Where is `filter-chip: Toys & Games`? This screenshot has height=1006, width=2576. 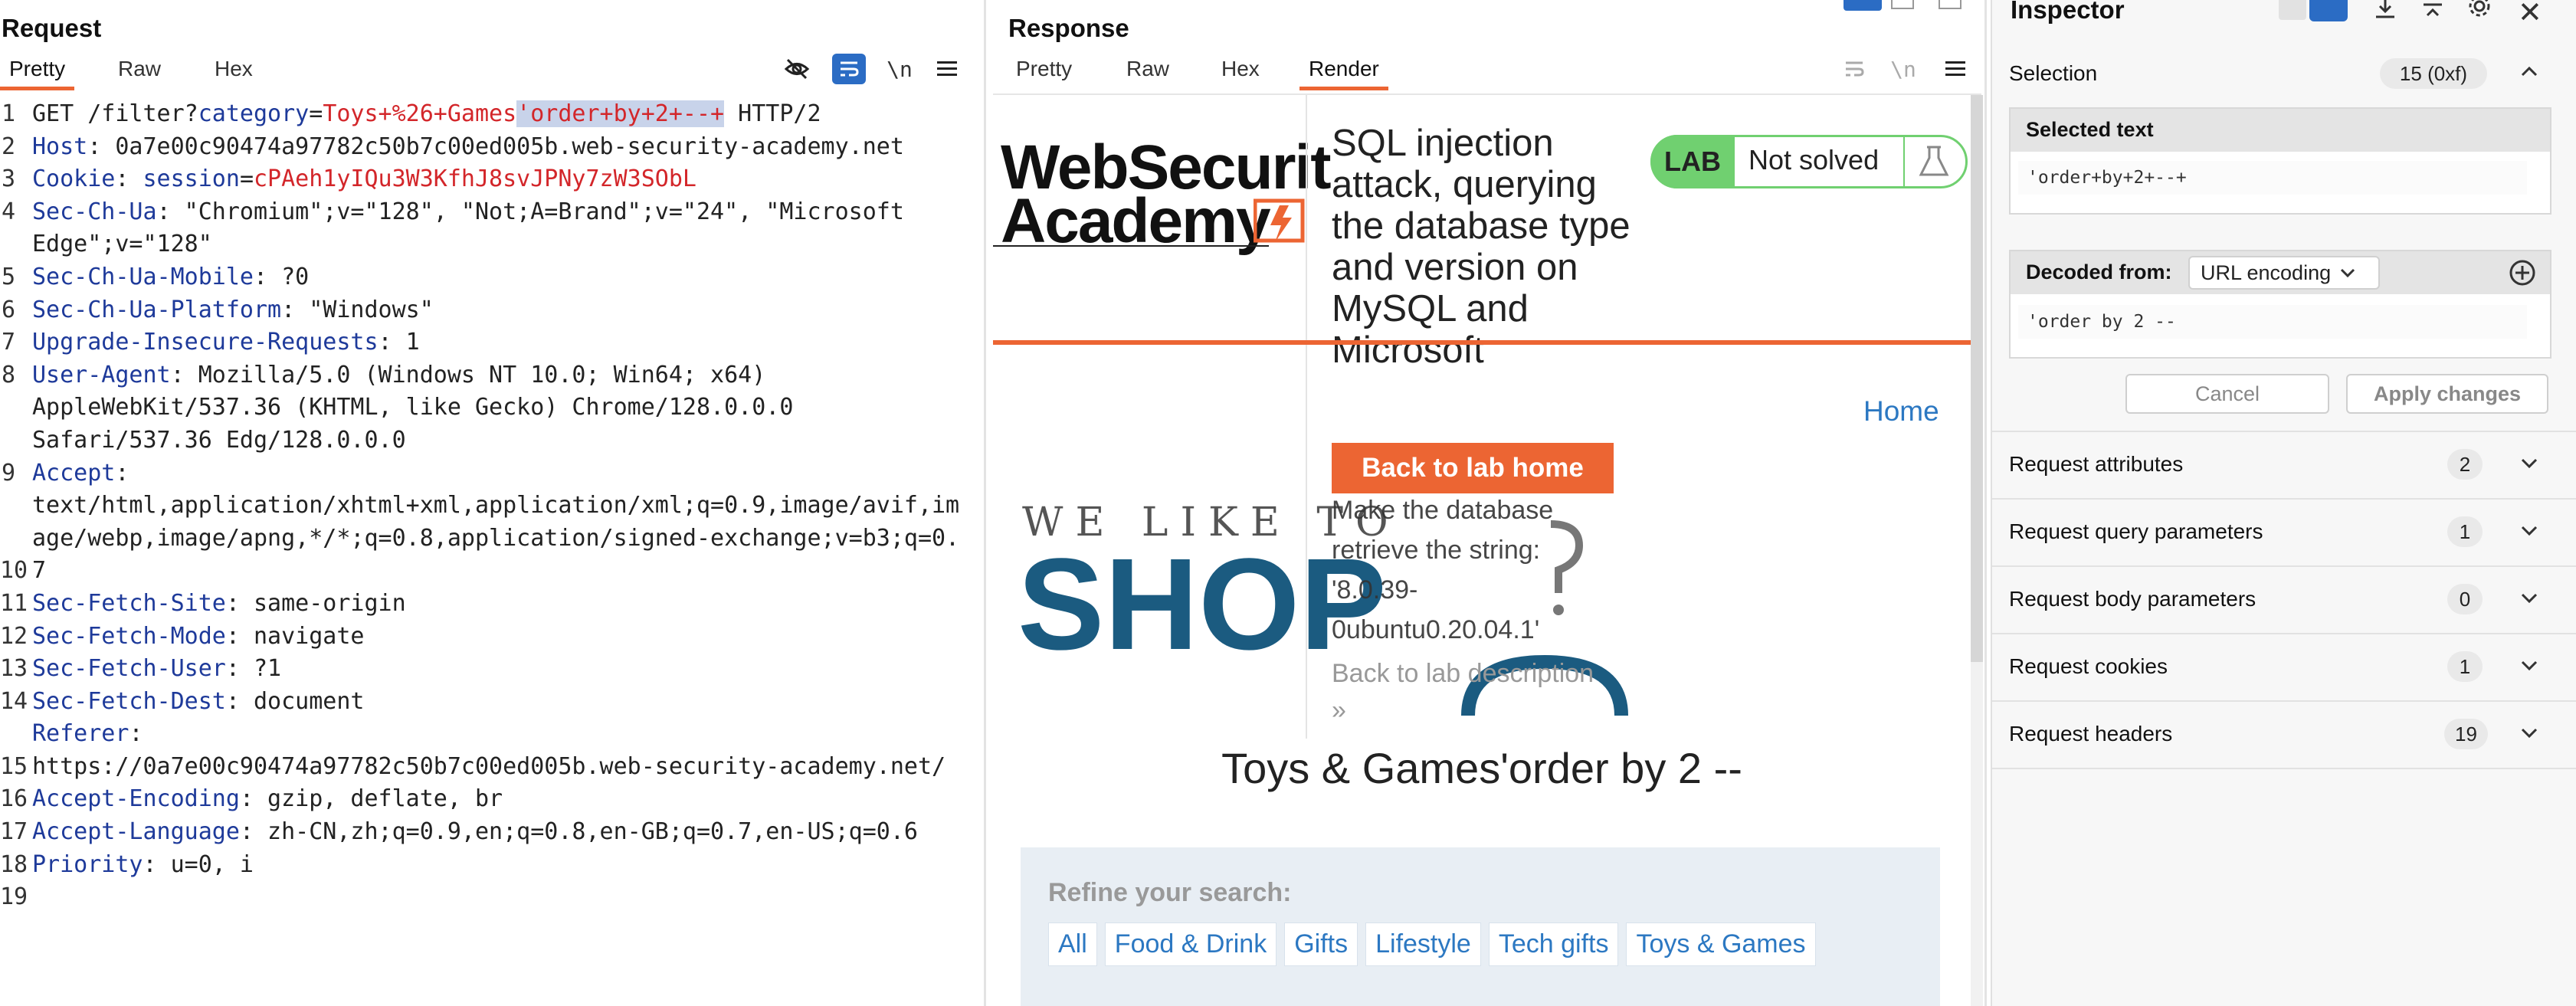
filter-chip: Toys & Games is located at coordinates (1721, 944).